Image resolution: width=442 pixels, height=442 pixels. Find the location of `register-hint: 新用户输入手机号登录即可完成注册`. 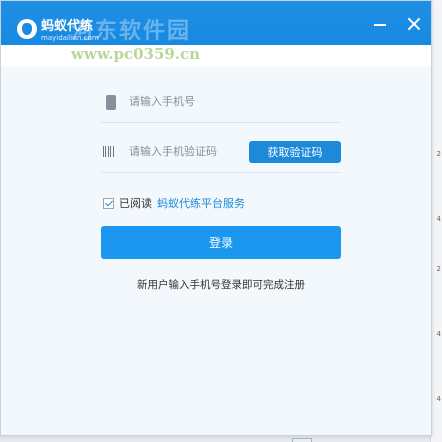

register-hint: 新用户输入手机号登录即可完成注册 is located at coordinates (221, 285).